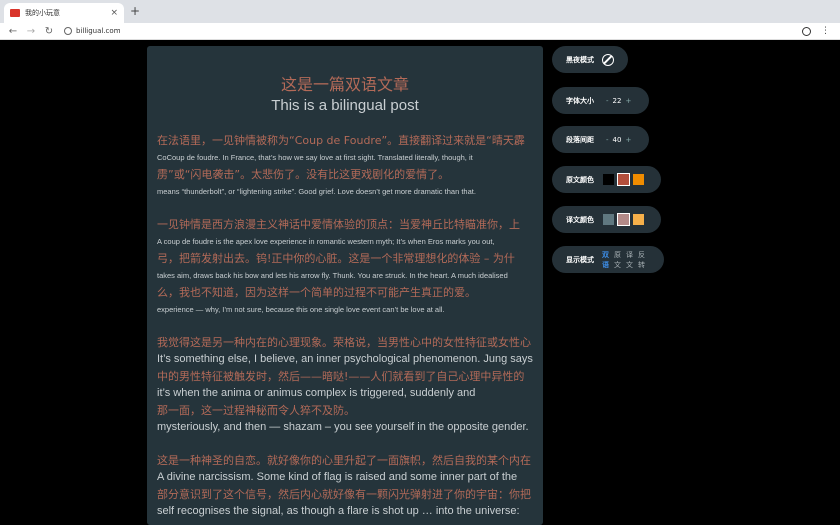 Image resolution: width=840 pixels, height=525 pixels. What do you see at coordinates (608, 59) in the screenshot?
I see `ban-icon` at bounding box center [608, 59].